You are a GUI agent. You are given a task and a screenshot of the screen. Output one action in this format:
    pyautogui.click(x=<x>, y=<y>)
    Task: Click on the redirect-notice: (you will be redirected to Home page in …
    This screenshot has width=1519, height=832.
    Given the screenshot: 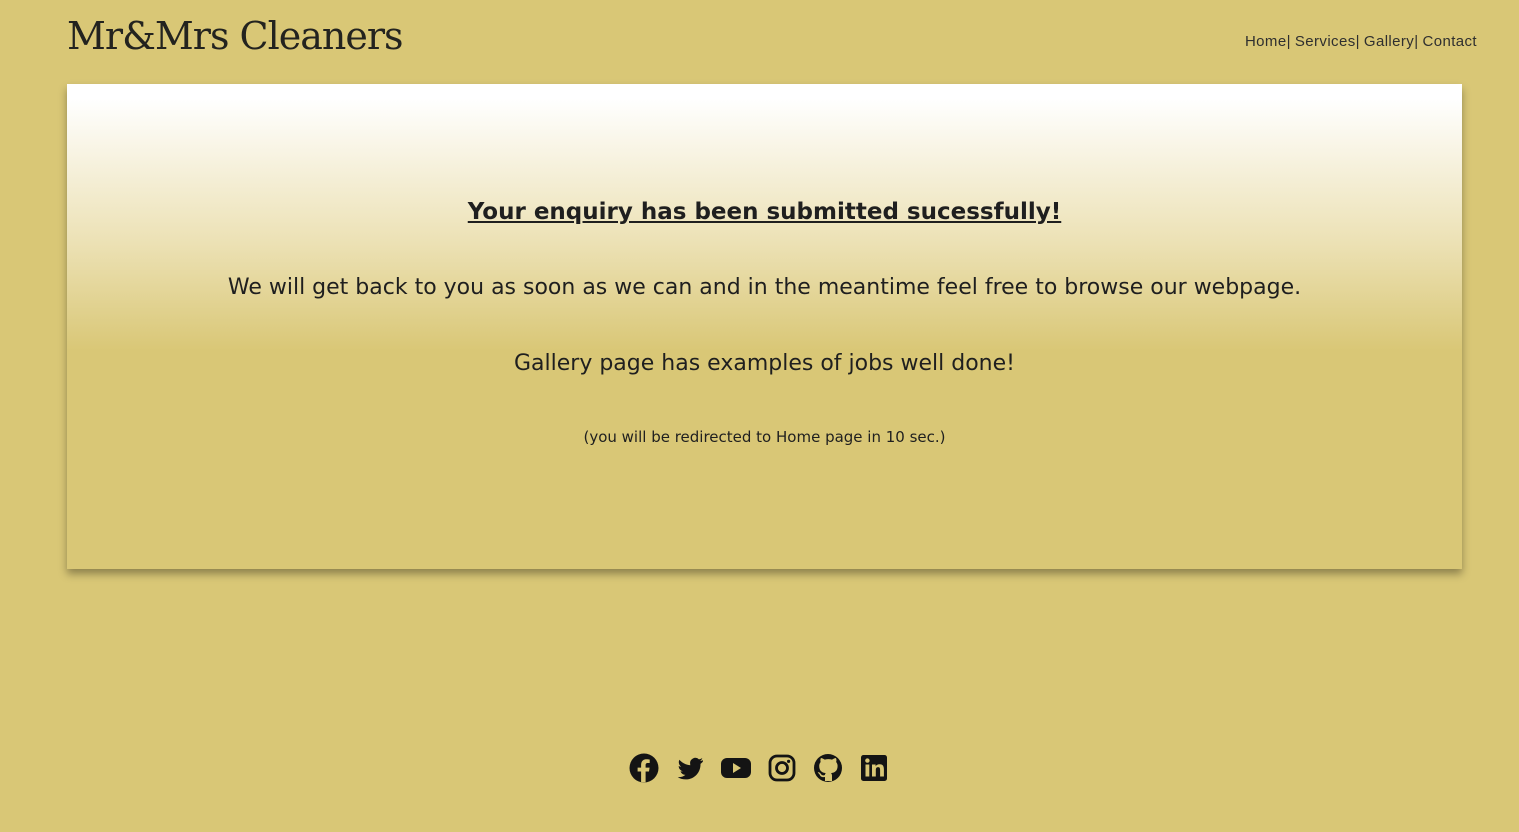 What is the action you would take?
    pyautogui.click(x=764, y=437)
    